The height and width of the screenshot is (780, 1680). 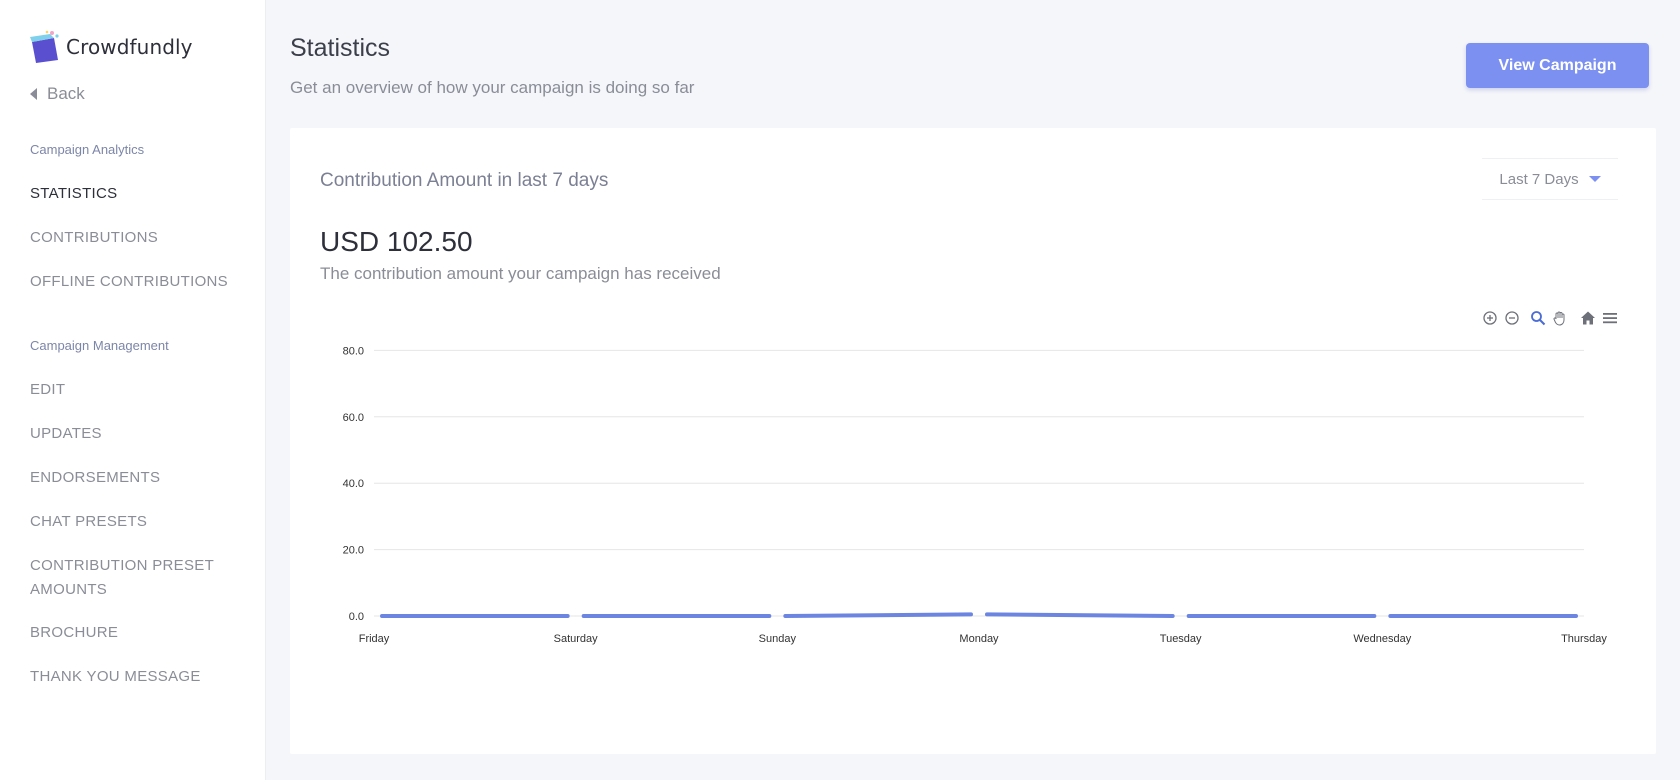 What do you see at coordinates (87, 149) in the screenshot?
I see `section-campaign-analytics: Campaign Analytics` at bounding box center [87, 149].